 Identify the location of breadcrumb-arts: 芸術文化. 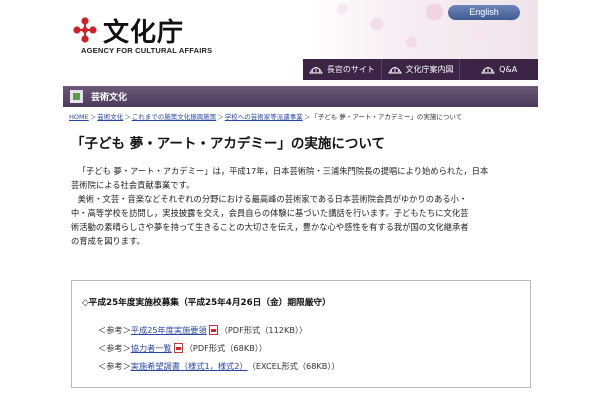
(110, 117).